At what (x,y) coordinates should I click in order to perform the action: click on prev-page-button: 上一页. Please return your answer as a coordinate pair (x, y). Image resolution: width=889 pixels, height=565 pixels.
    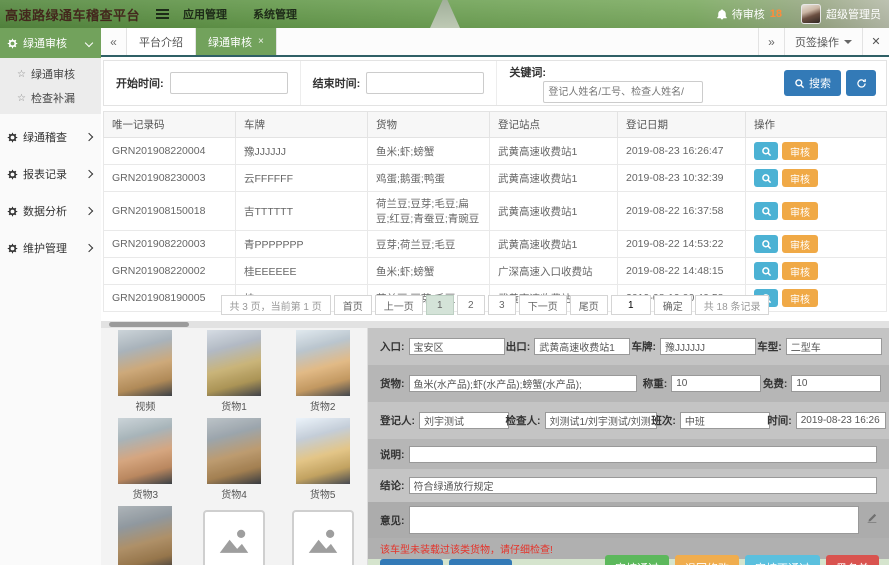
    Looking at the image, I should click on (398, 305).